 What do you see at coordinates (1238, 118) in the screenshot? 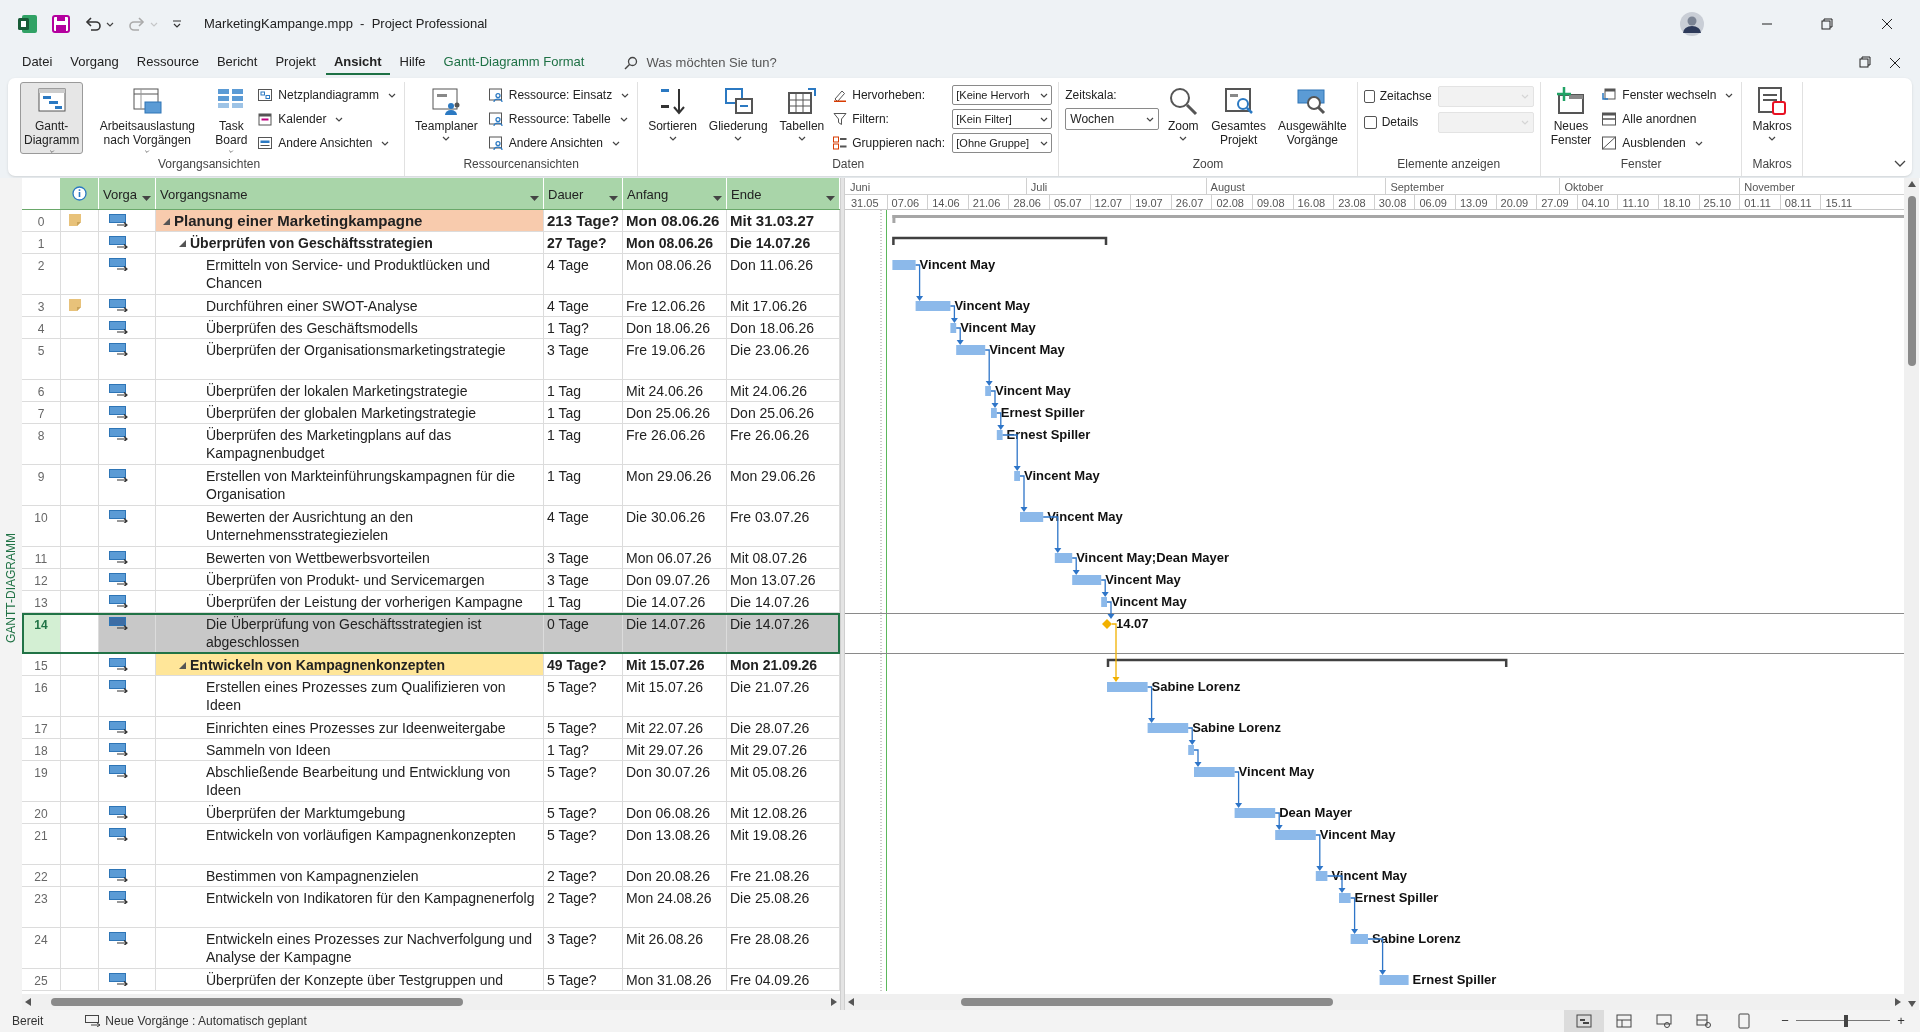
I see `ribbon-button: Gesamtes Projekt` at bounding box center [1238, 118].